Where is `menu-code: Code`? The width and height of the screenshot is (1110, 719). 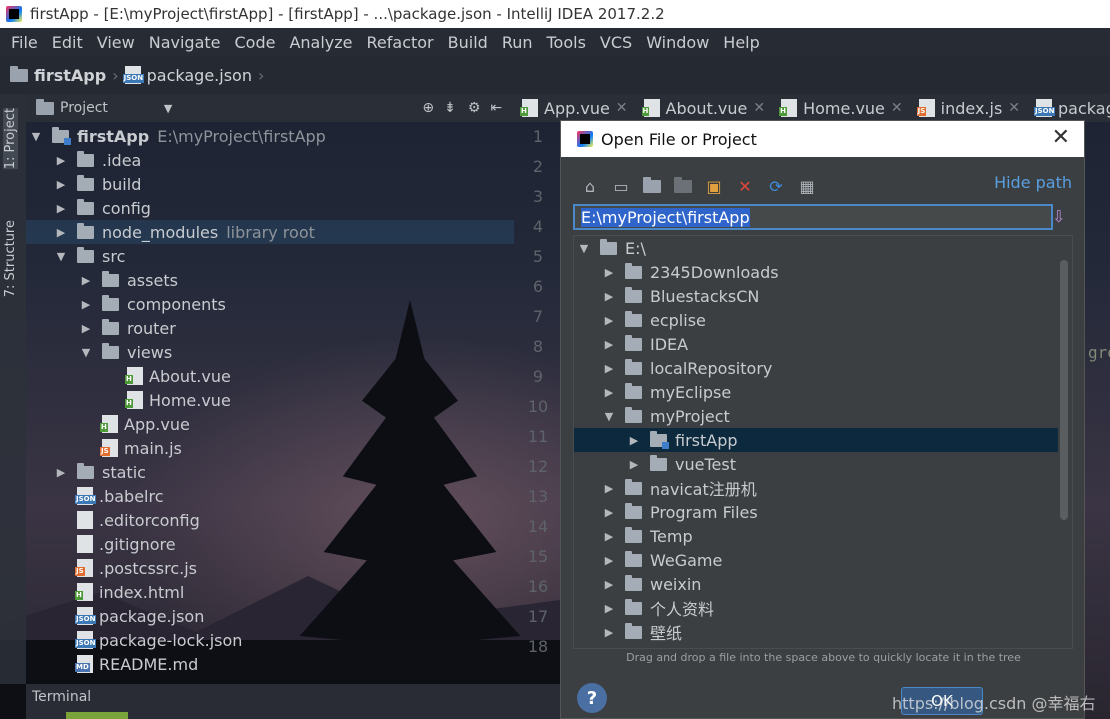
menu-code: Code is located at coordinates (255, 42).